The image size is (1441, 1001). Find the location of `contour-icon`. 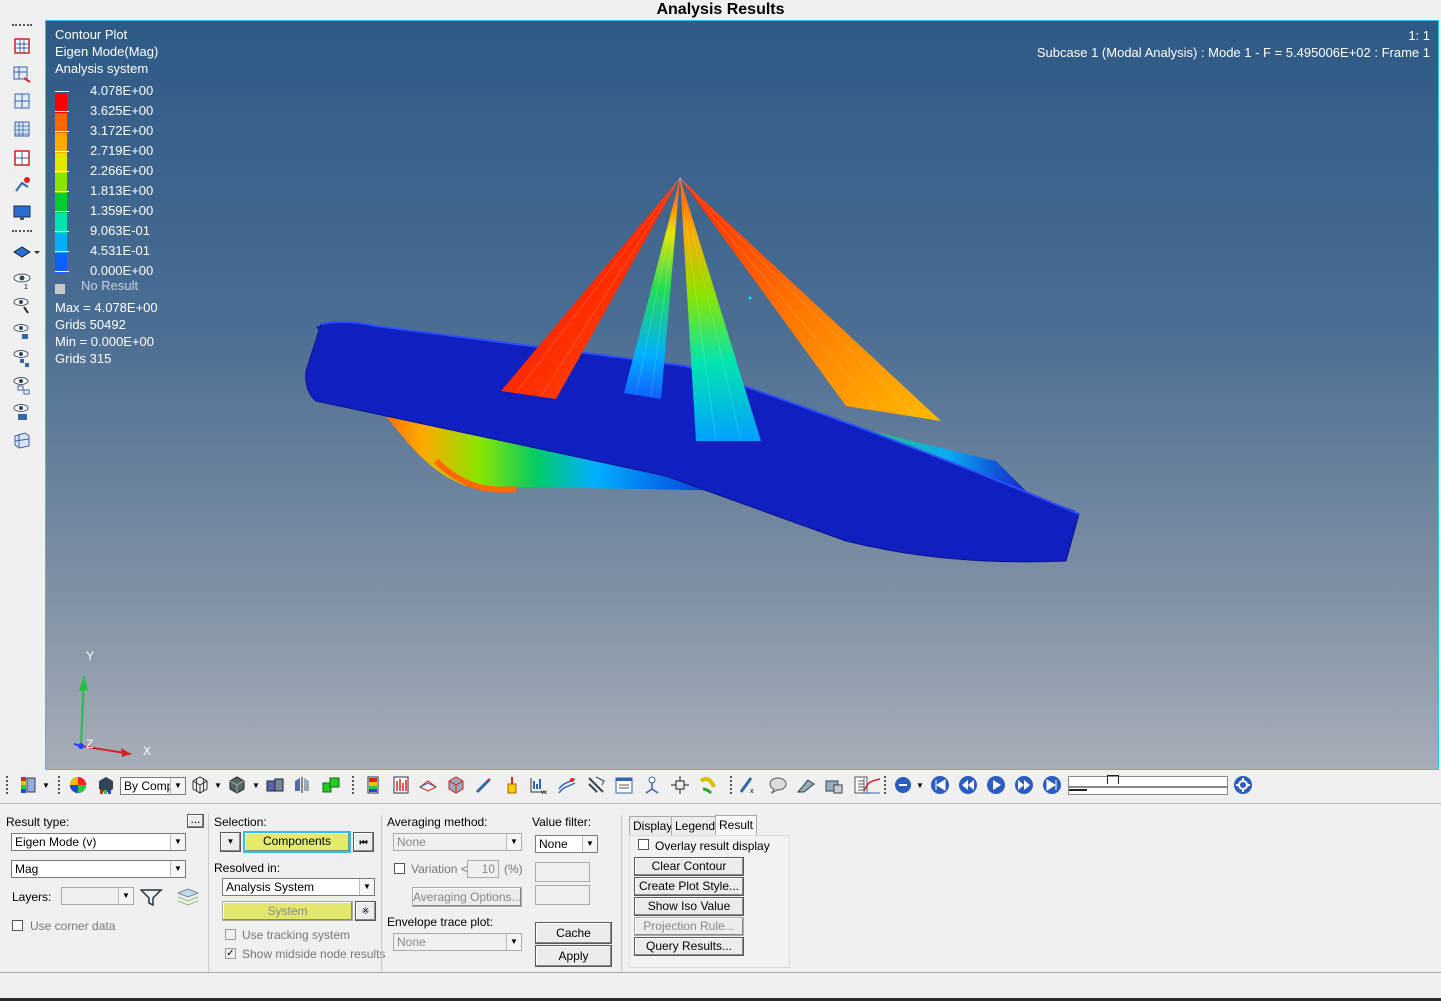

contour-icon is located at coordinates (22, 46).